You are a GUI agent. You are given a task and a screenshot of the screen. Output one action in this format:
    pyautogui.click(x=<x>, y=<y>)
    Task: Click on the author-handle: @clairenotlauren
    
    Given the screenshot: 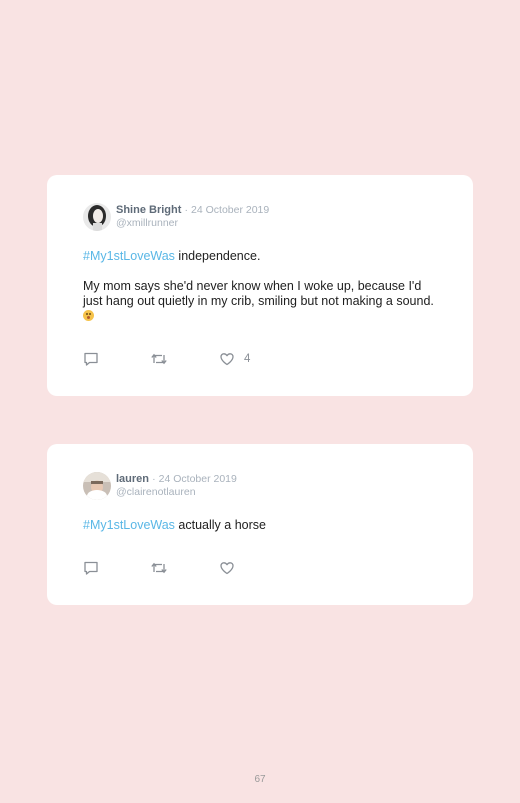 What is the action you would take?
    pyautogui.click(x=176, y=492)
    